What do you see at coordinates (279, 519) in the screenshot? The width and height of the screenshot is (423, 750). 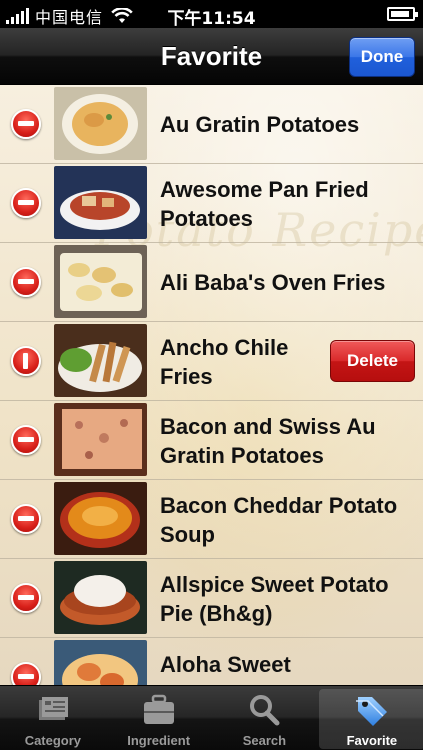 I see `recipe-title: Bacon Cheddar Potato Soup` at bounding box center [279, 519].